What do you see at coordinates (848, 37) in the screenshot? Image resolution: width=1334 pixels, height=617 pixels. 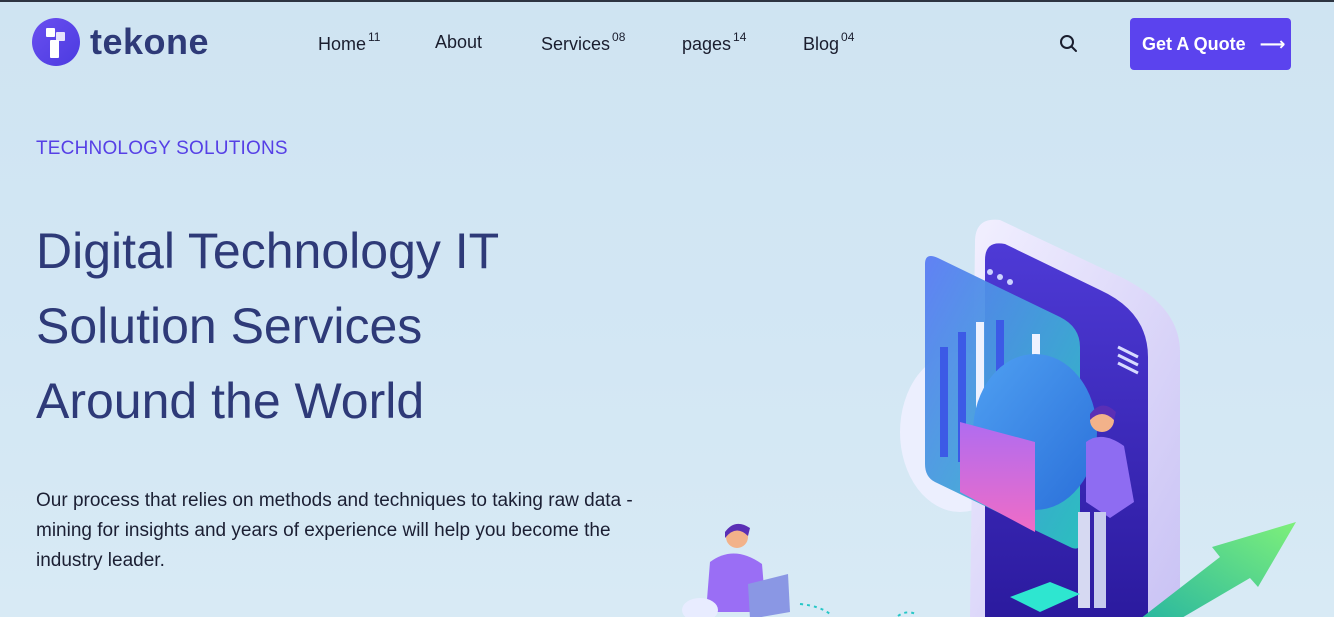 I see `nav-badge: 04` at bounding box center [848, 37].